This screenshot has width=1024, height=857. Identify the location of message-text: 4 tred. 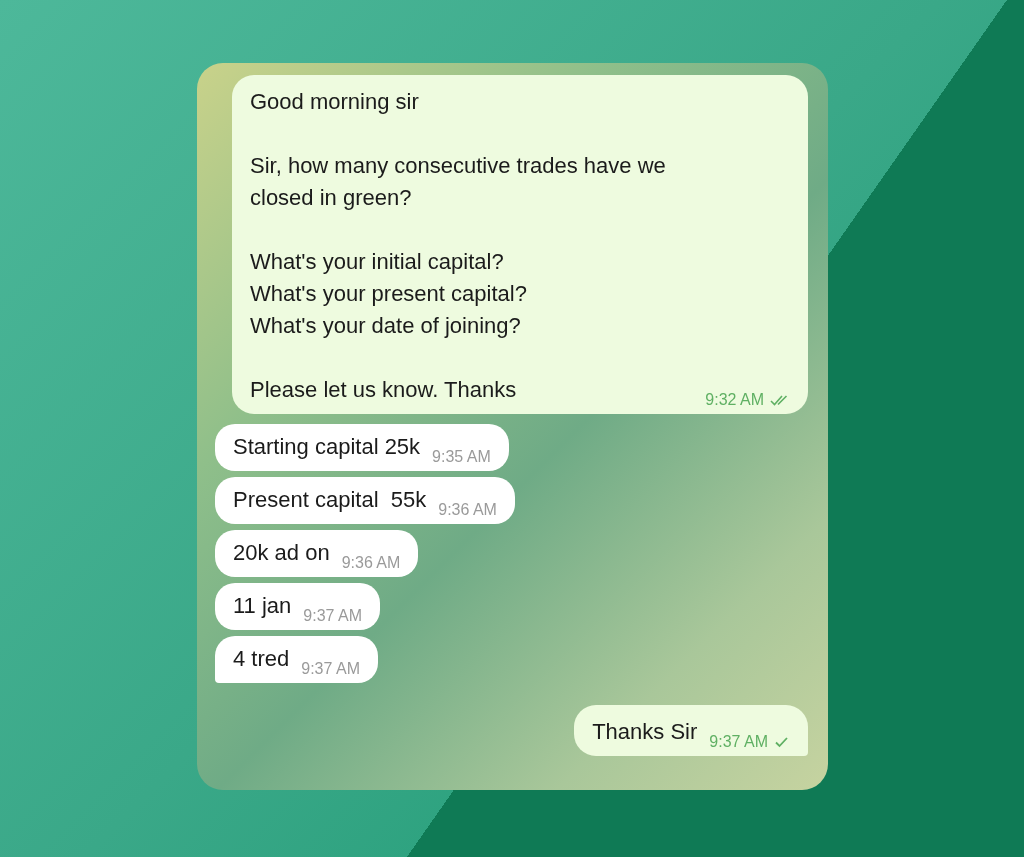
(261, 659).